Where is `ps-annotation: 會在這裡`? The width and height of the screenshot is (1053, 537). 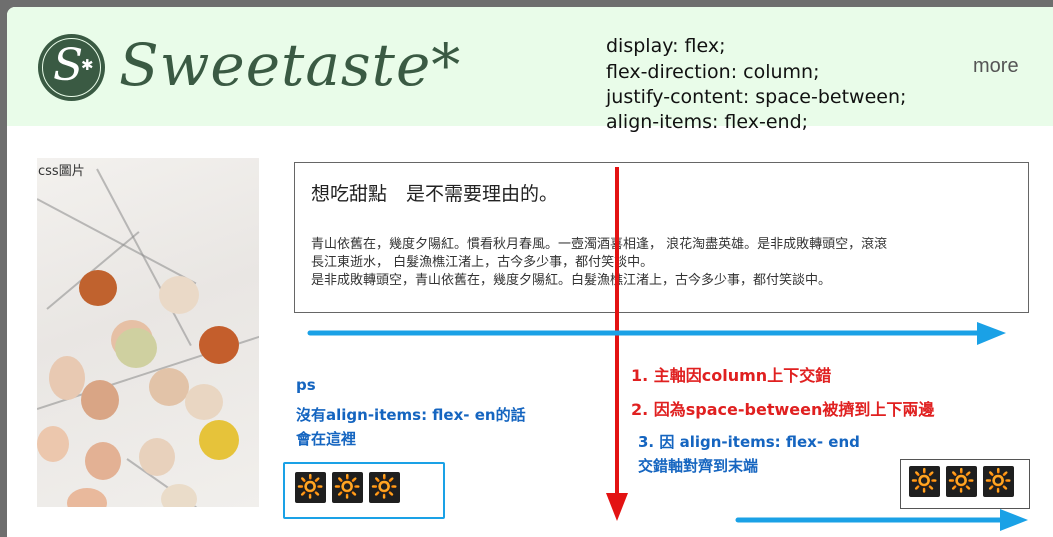 ps-annotation: 會在這裡 is located at coordinates (326, 439).